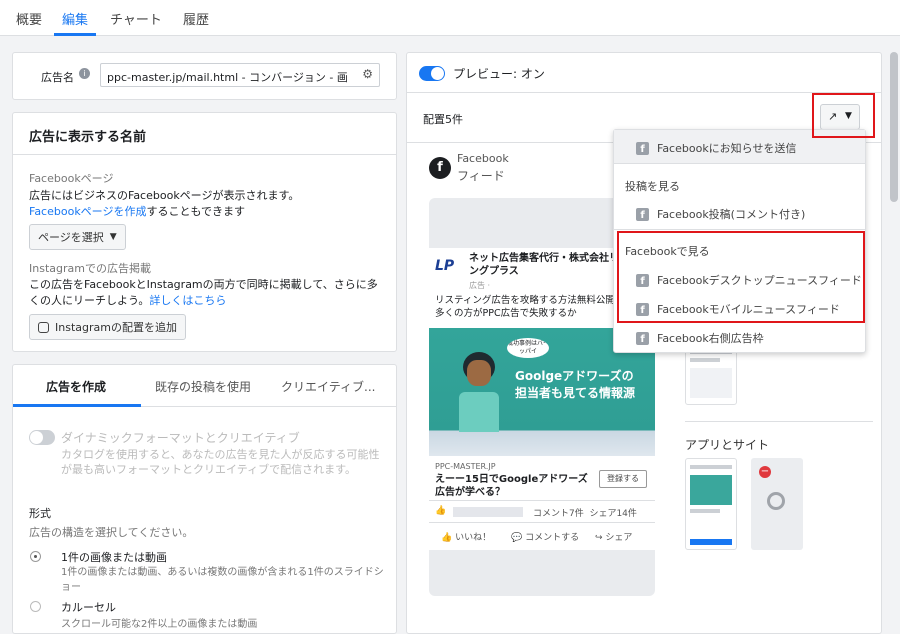 The width and height of the screenshot is (900, 634). What do you see at coordinates (84, 73) in the screenshot?
I see `info-icon: i` at bounding box center [84, 73].